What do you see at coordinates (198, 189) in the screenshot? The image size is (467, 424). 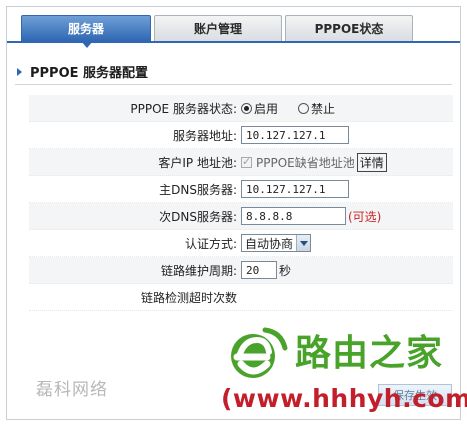 I see `primary-dns-label: 主DNS服务器:` at bounding box center [198, 189].